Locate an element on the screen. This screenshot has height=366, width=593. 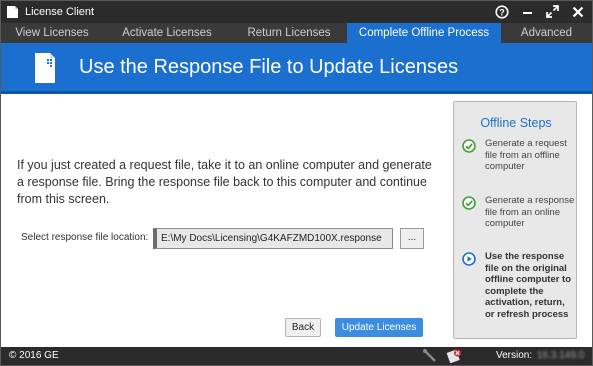
maximize-button is located at coordinates (552, 12).